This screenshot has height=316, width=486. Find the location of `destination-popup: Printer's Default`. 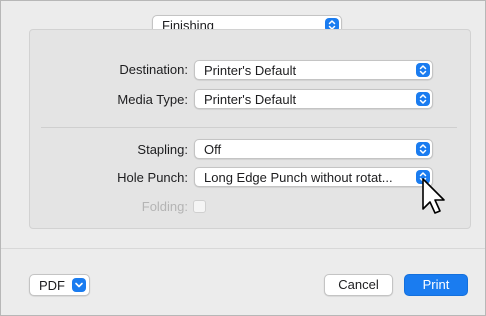

destination-popup: Printer's Default is located at coordinates (313, 70).